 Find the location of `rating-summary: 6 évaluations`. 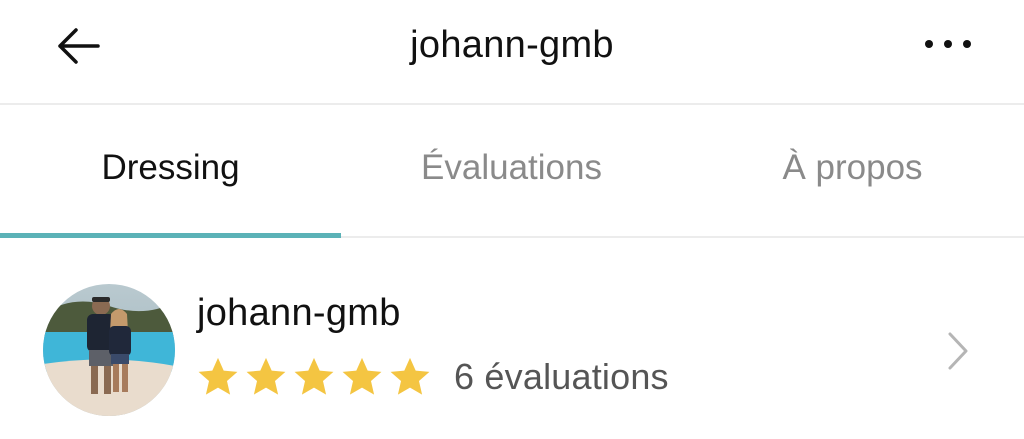

rating-summary: 6 évaluations is located at coordinates (432, 377).